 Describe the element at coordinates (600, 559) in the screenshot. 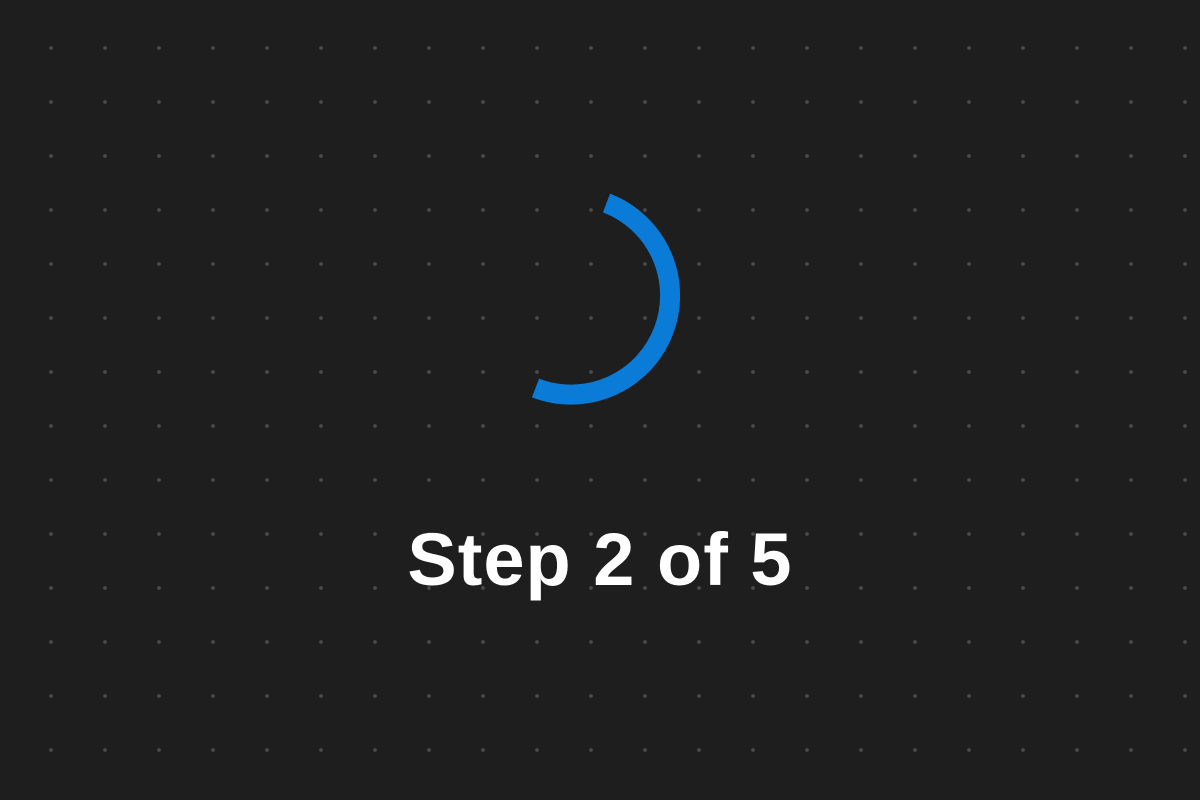

I see `step-progress-label: Step 2 of 5` at that location.